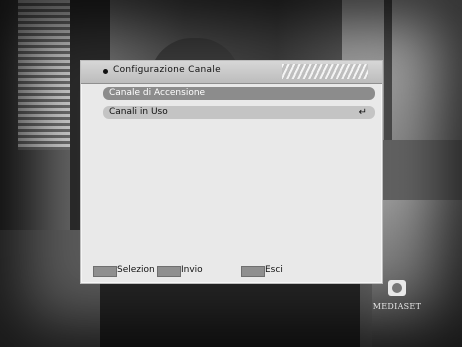  I want to click on menu-title: Configurazione Canale, so click(167, 70).